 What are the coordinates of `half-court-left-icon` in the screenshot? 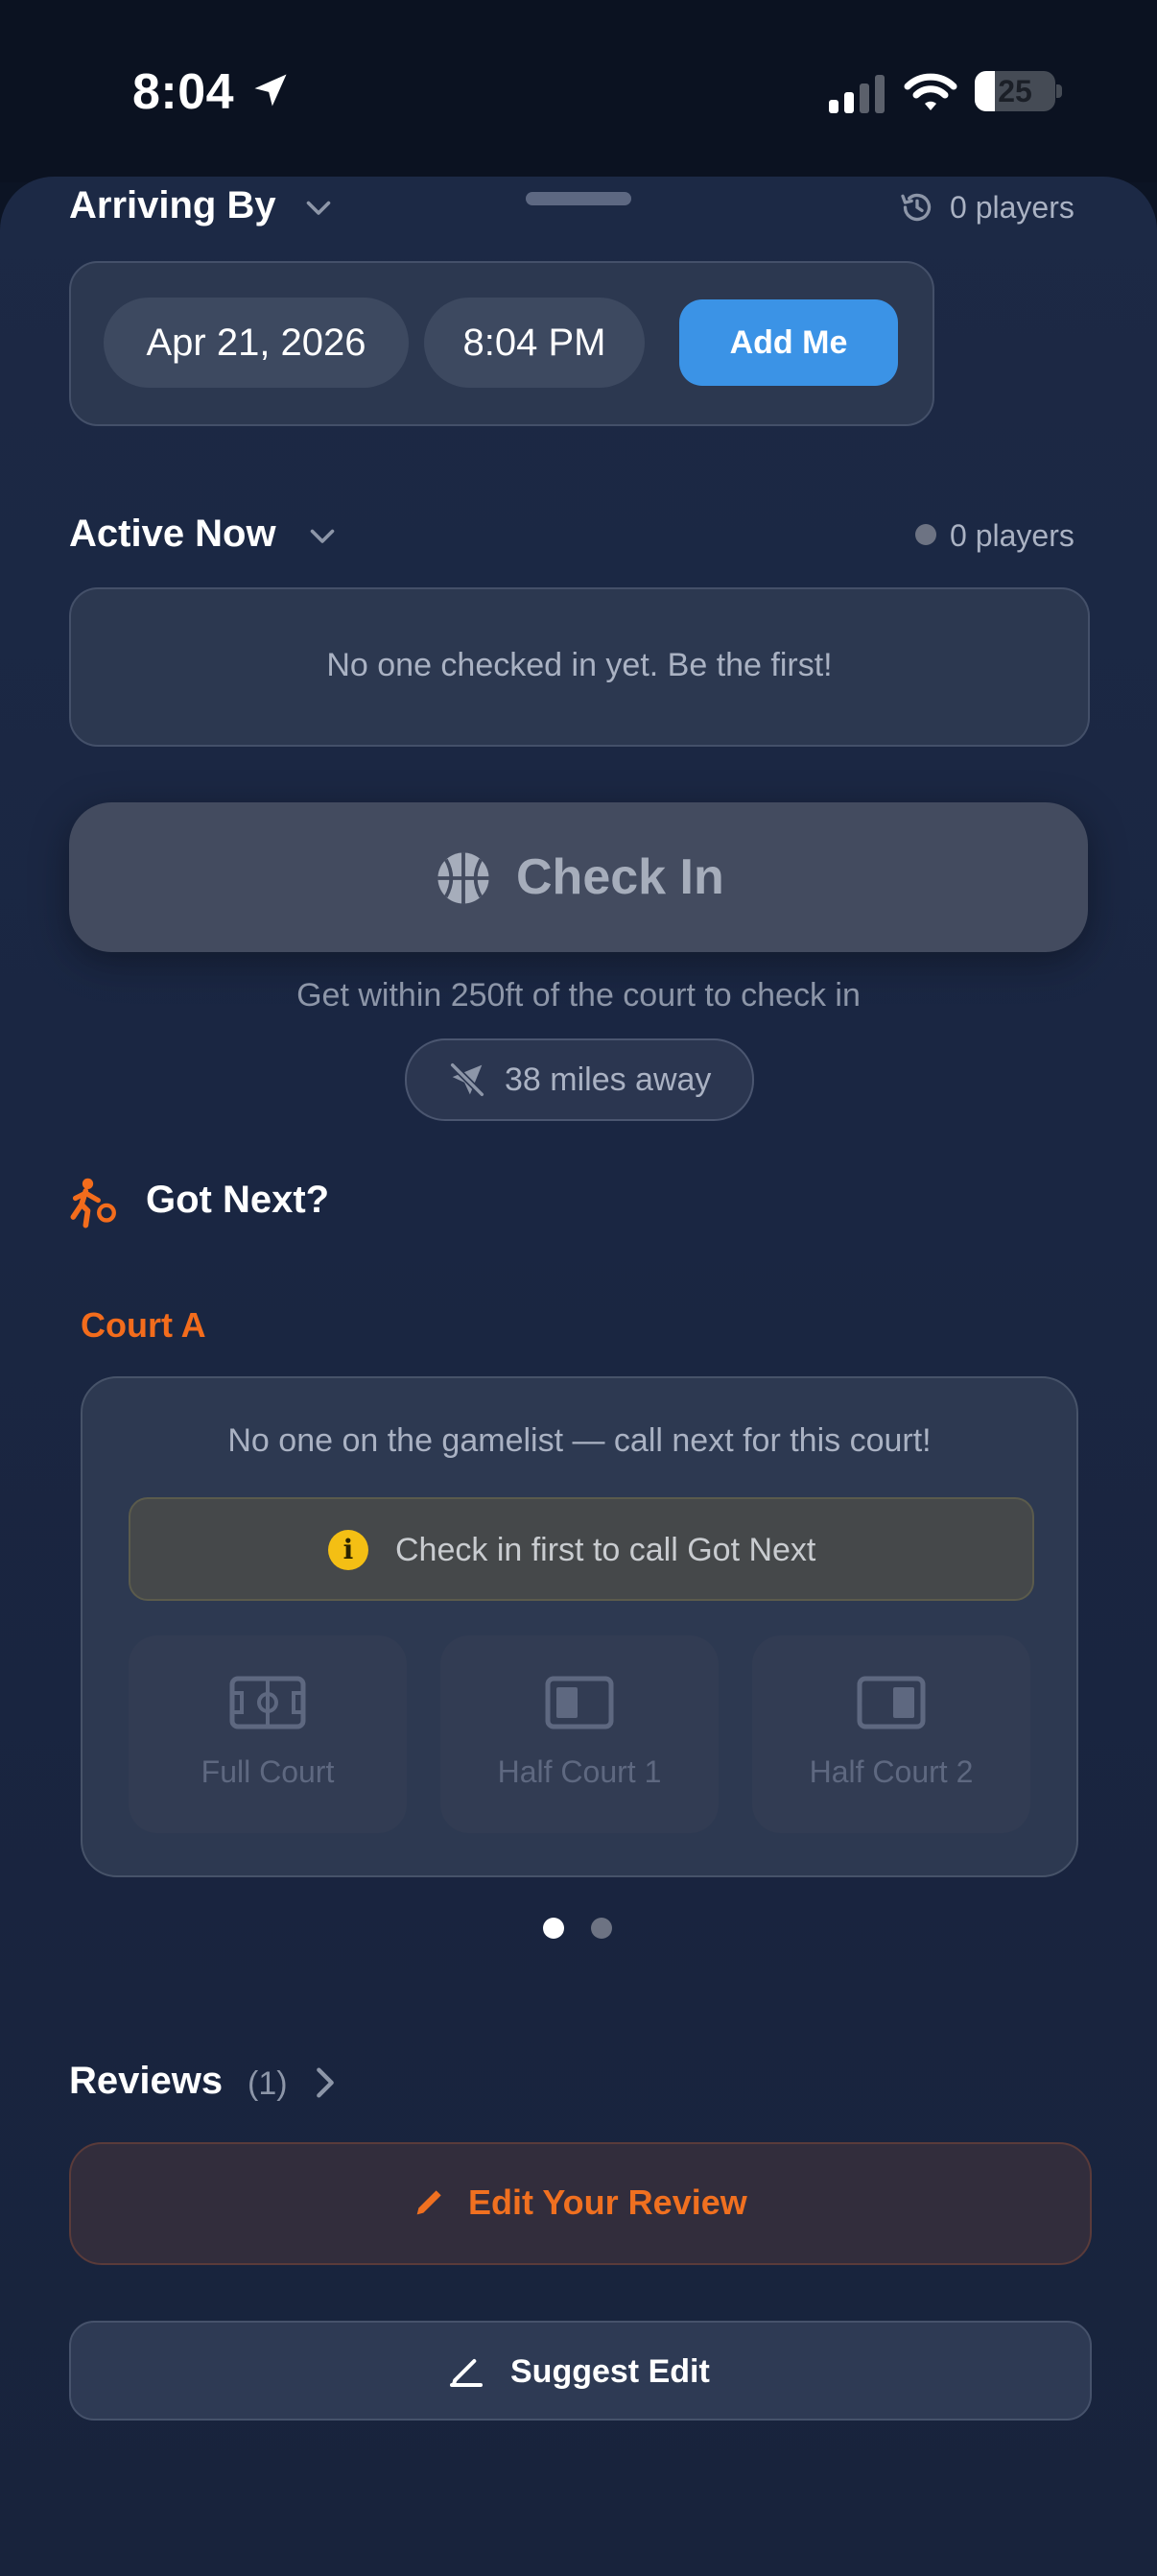 It's located at (579, 1702).